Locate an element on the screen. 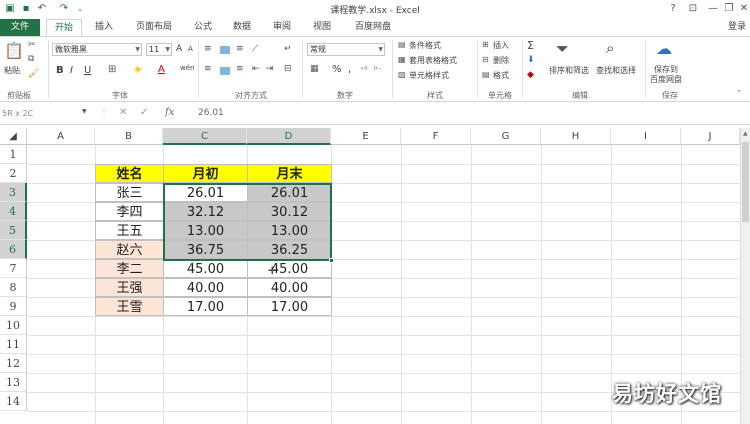  scroll-up-icon: ▲ is located at coordinates (745, 133).